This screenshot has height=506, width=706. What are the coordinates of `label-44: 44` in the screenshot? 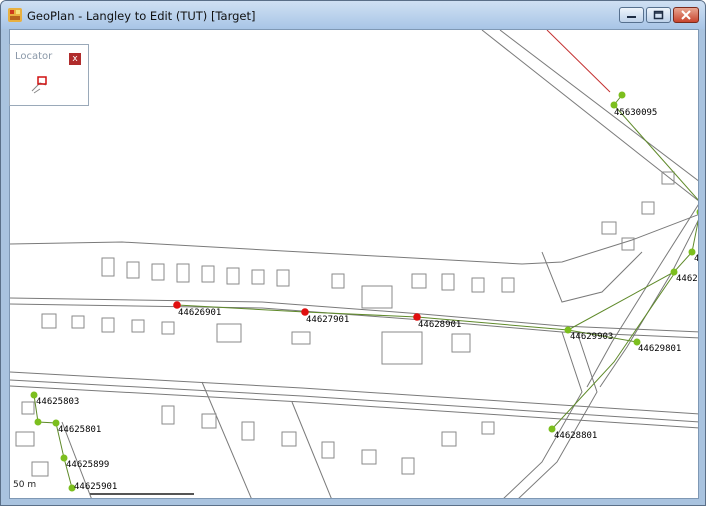 It's located at (696, 259).